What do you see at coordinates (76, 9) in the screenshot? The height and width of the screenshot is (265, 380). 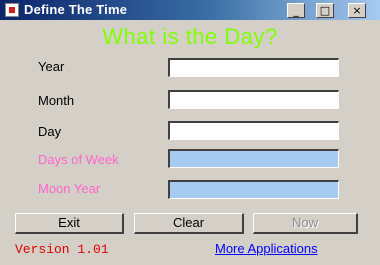 I see `window-title: Define The Time` at bounding box center [76, 9].